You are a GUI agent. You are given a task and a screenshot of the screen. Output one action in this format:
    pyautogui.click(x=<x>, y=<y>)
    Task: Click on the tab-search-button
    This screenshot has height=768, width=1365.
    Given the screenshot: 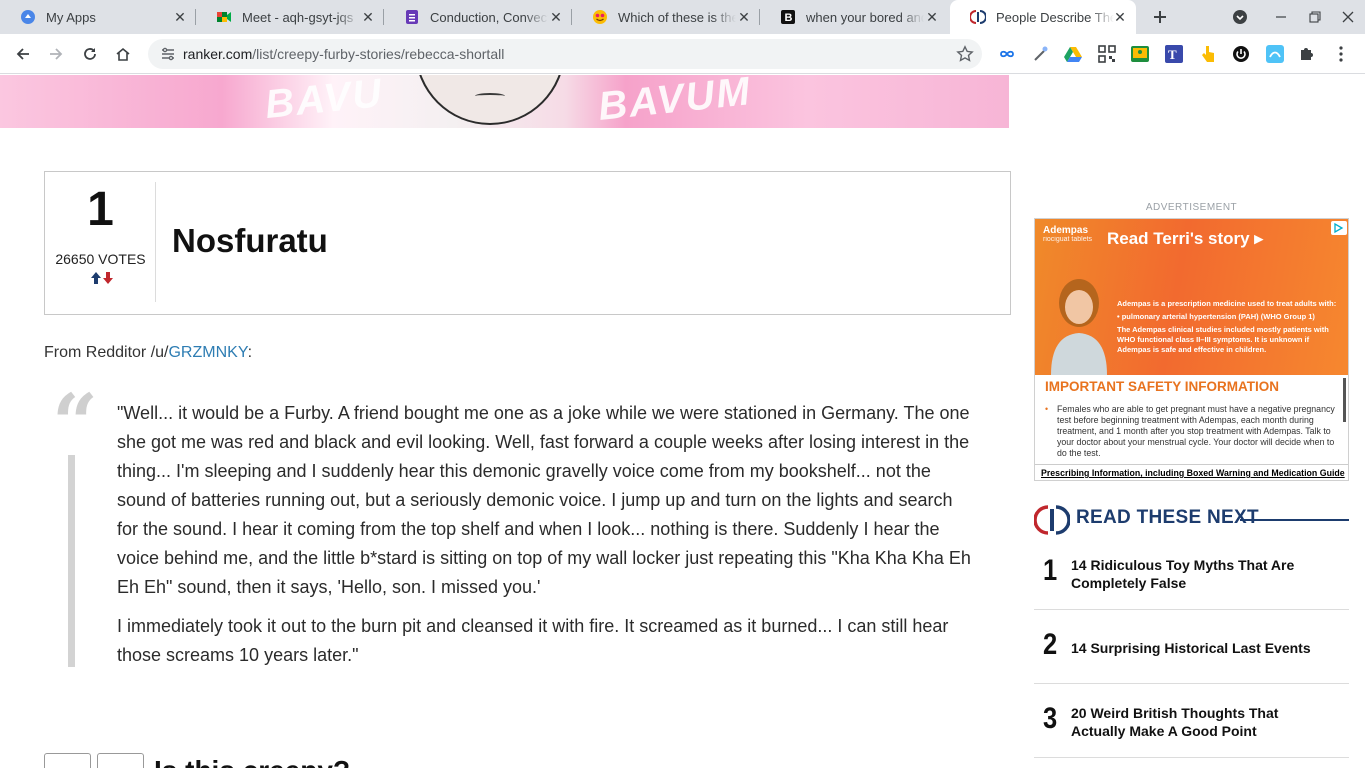 What is the action you would take?
    pyautogui.click(x=1240, y=17)
    